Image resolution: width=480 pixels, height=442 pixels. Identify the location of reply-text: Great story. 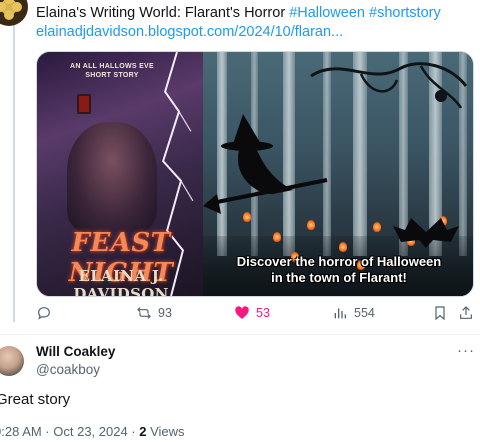
(35, 399).